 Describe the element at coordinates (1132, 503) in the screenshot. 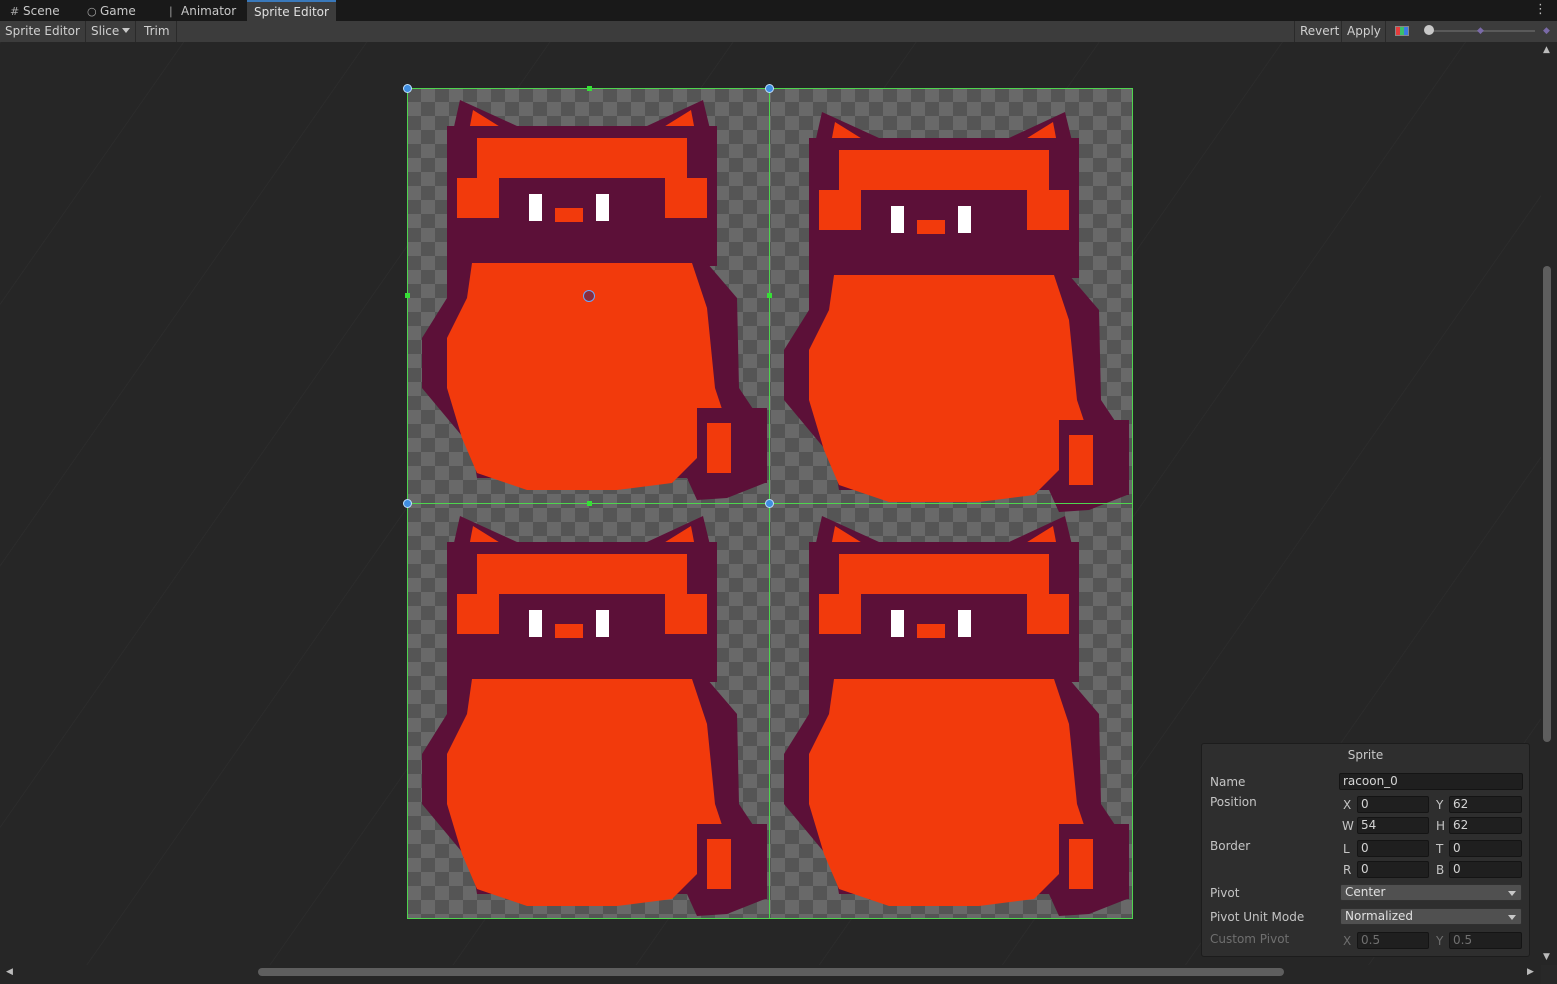

I see `slice-rect-right-edge` at that location.